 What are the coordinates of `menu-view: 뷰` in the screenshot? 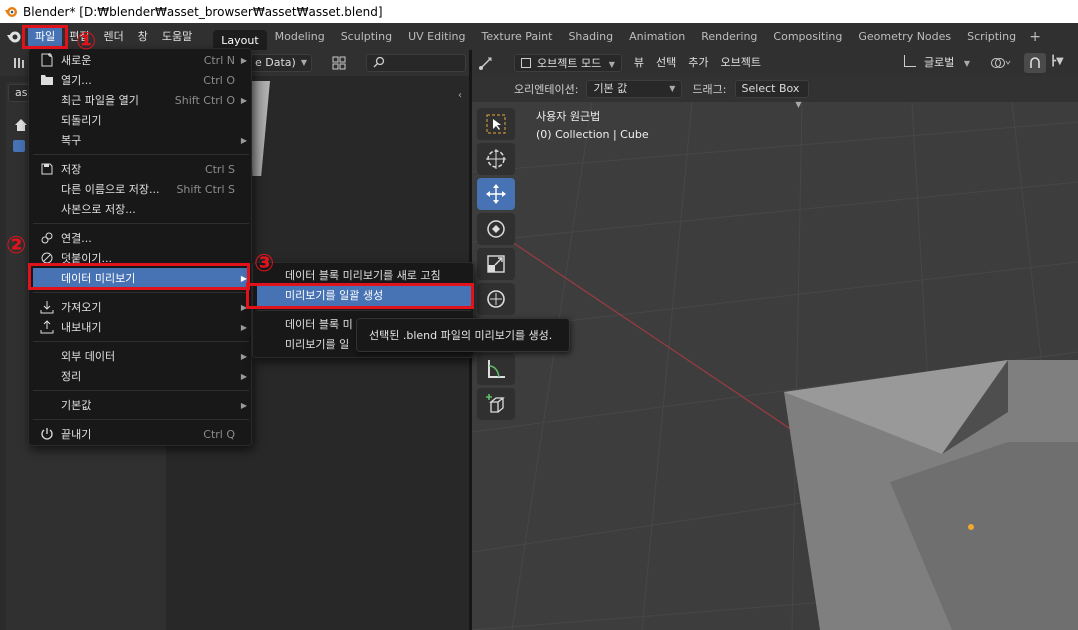 It's located at (639, 63).